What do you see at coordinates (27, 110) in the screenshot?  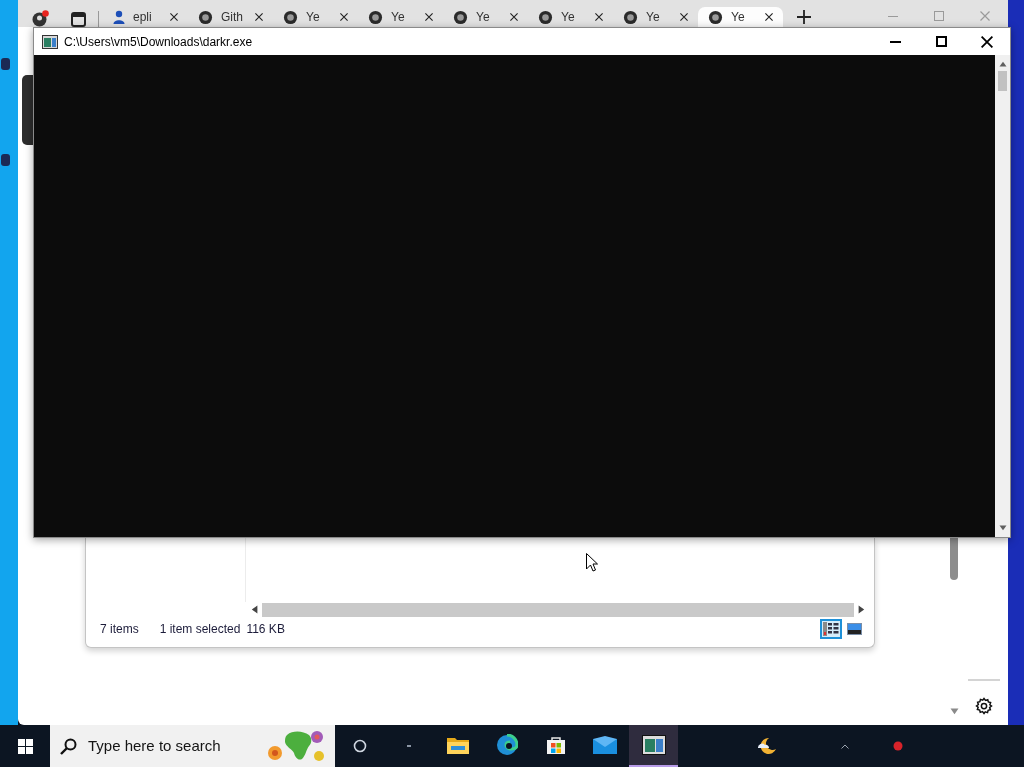 I see `page-panel` at bounding box center [27, 110].